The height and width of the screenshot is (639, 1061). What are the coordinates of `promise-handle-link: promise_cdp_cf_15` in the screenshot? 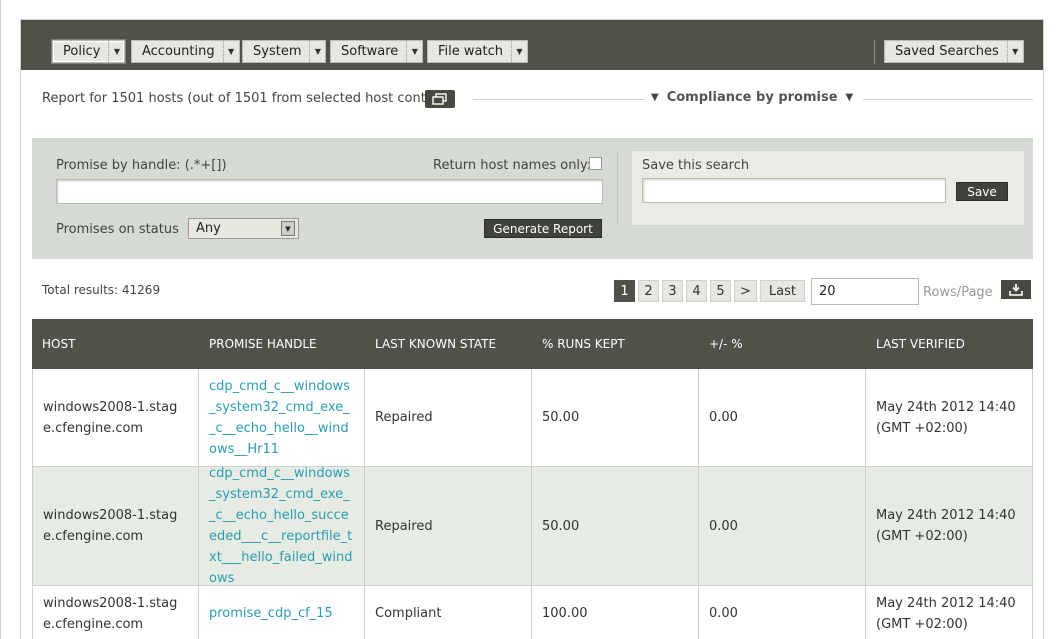 It's located at (271, 613).